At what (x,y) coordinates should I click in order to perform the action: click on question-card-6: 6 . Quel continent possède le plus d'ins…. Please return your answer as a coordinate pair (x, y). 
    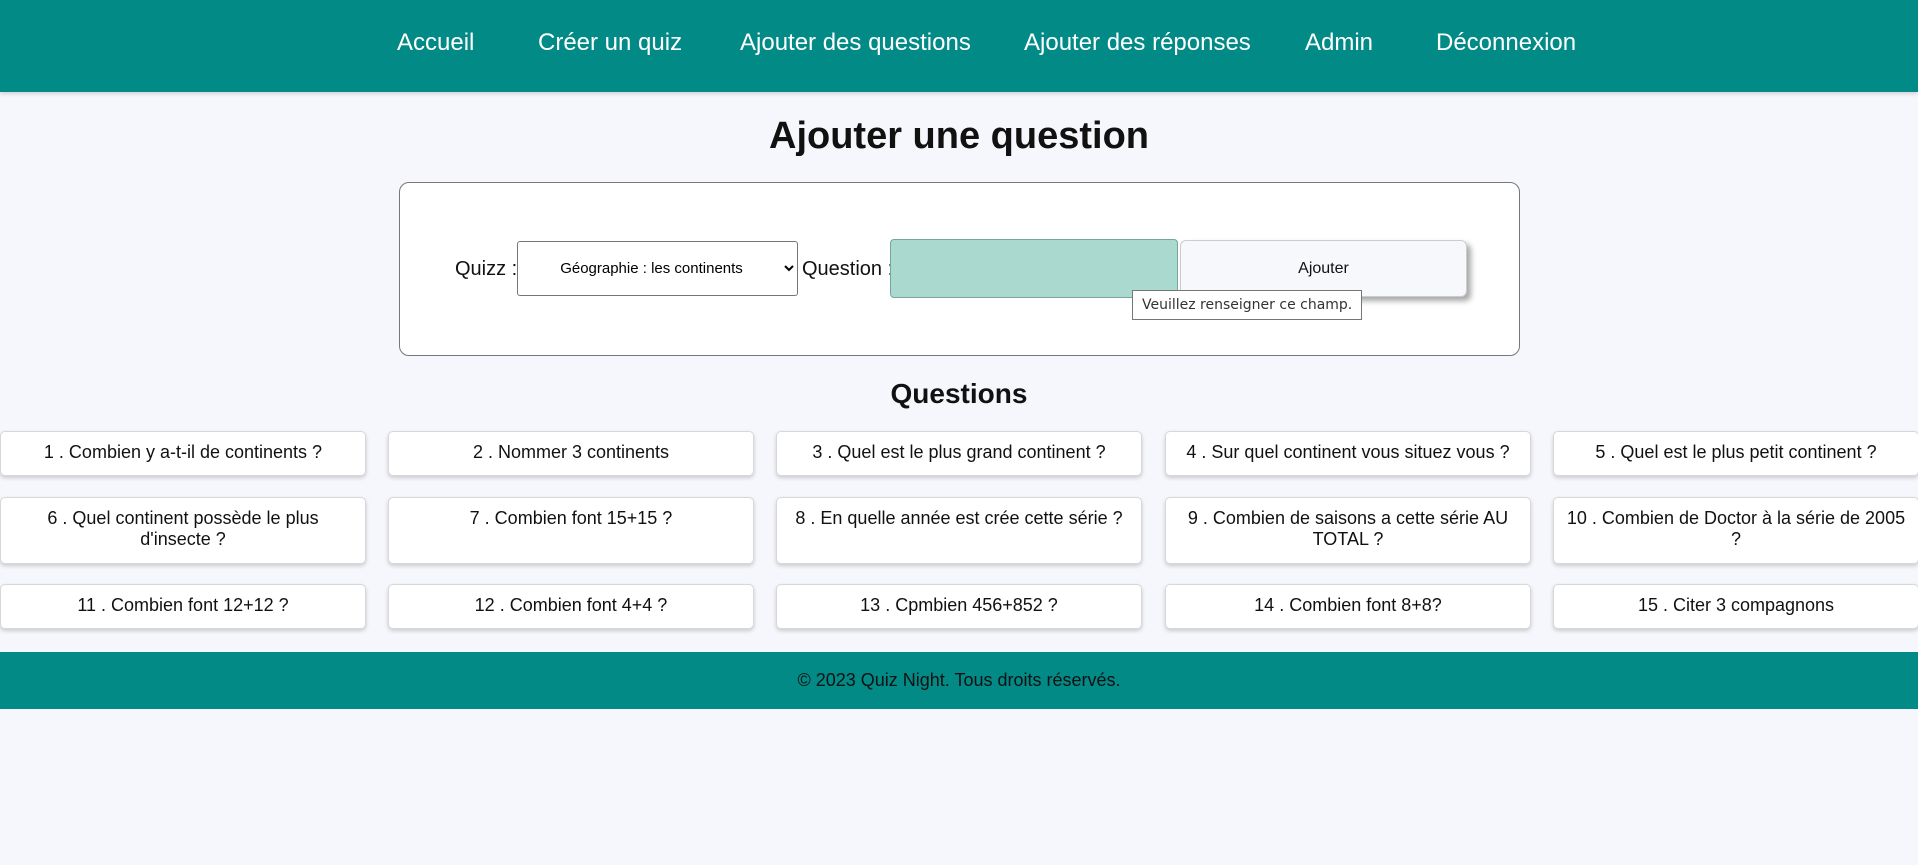
    Looking at the image, I should click on (183, 530).